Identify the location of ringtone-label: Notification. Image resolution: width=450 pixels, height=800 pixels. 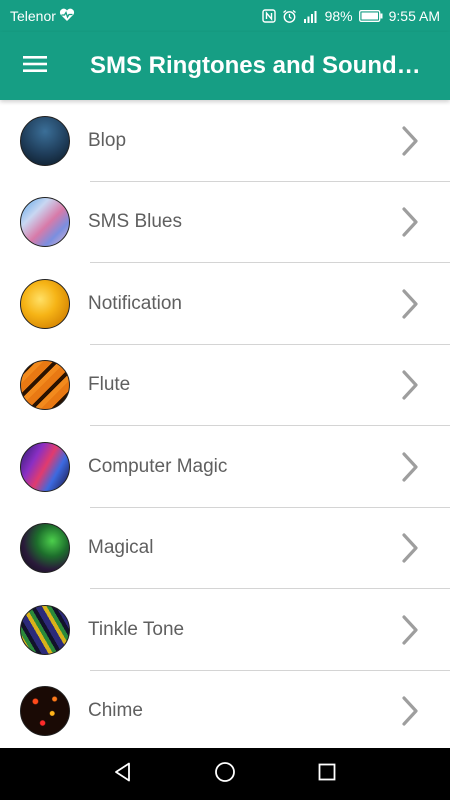
(135, 303).